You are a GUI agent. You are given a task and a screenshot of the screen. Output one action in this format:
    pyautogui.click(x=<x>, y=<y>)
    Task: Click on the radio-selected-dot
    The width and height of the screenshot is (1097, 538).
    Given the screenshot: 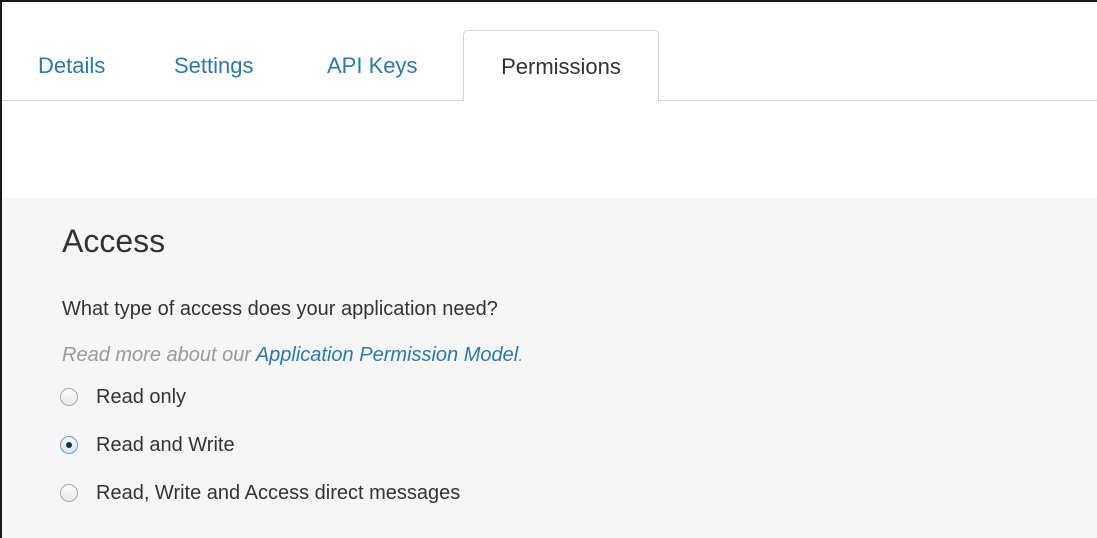 What is the action you would take?
    pyautogui.click(x=69, y=445)
    